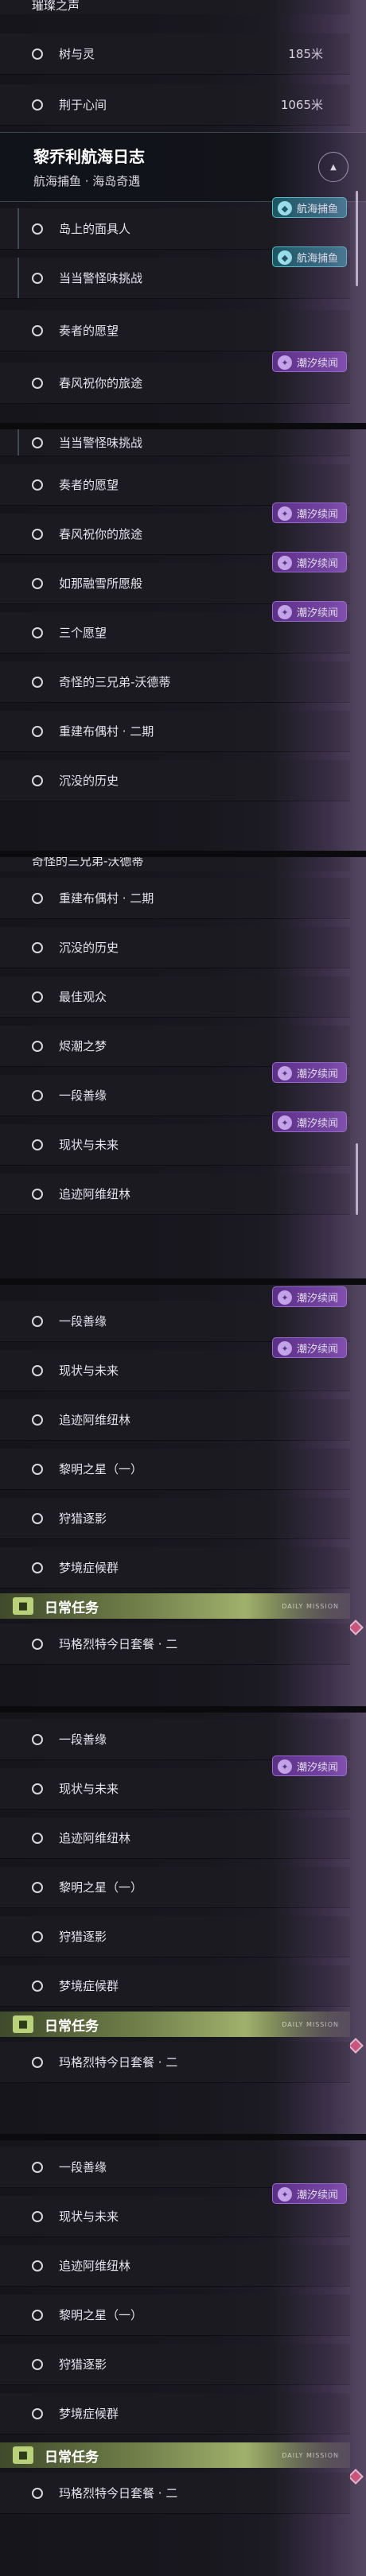 Image resolution: width=366 pixels, height=2576 pixels. Describe the element at coordinates (175, 272) in the screenshot. I see `list-item: 当当警怪味挑战 ◆ 航海捕鱼` at that location.